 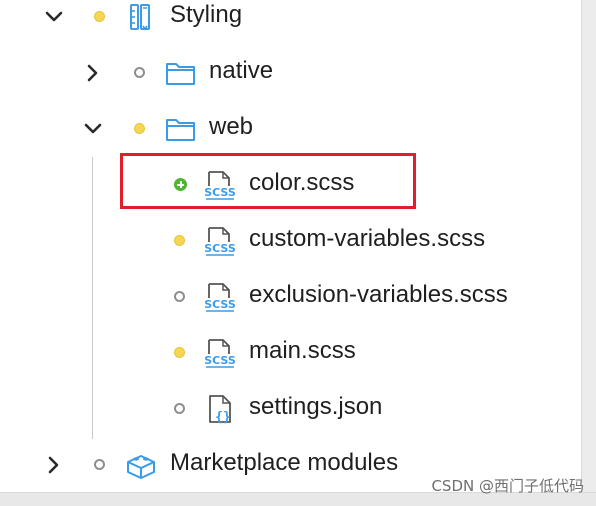 What do you see at coordinates (268, 181) in the screenshot?
I see `highlight-box` at bounding box center [268, 181].